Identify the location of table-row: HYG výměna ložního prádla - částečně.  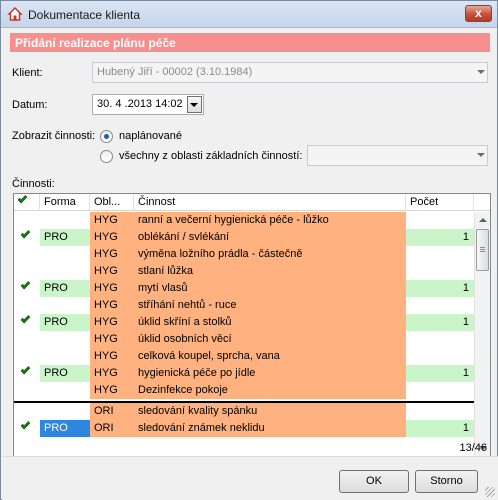
(244, 254).